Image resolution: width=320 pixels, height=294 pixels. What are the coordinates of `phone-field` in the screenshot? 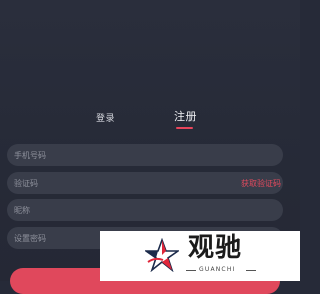 It's located at (145, 155).